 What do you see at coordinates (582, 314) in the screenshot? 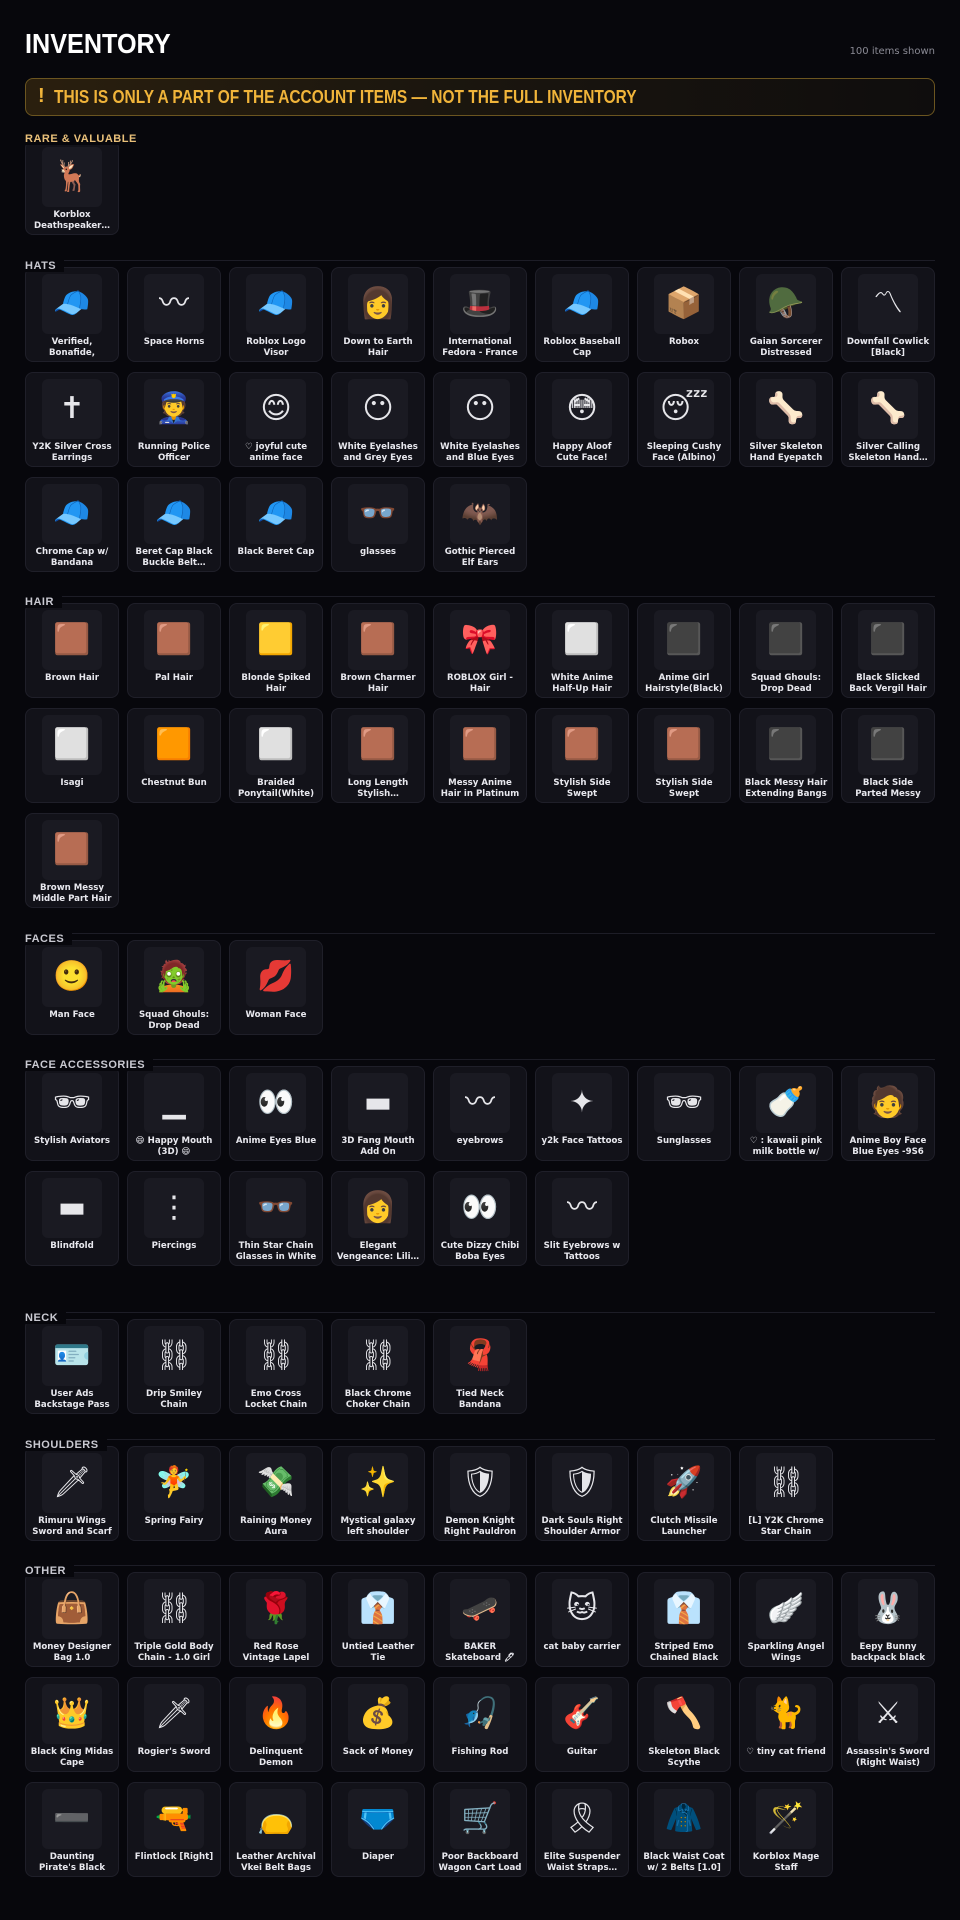
I see `item-card: 🧢 Roblox Baseball Cap` at bounding box center [582, 314].